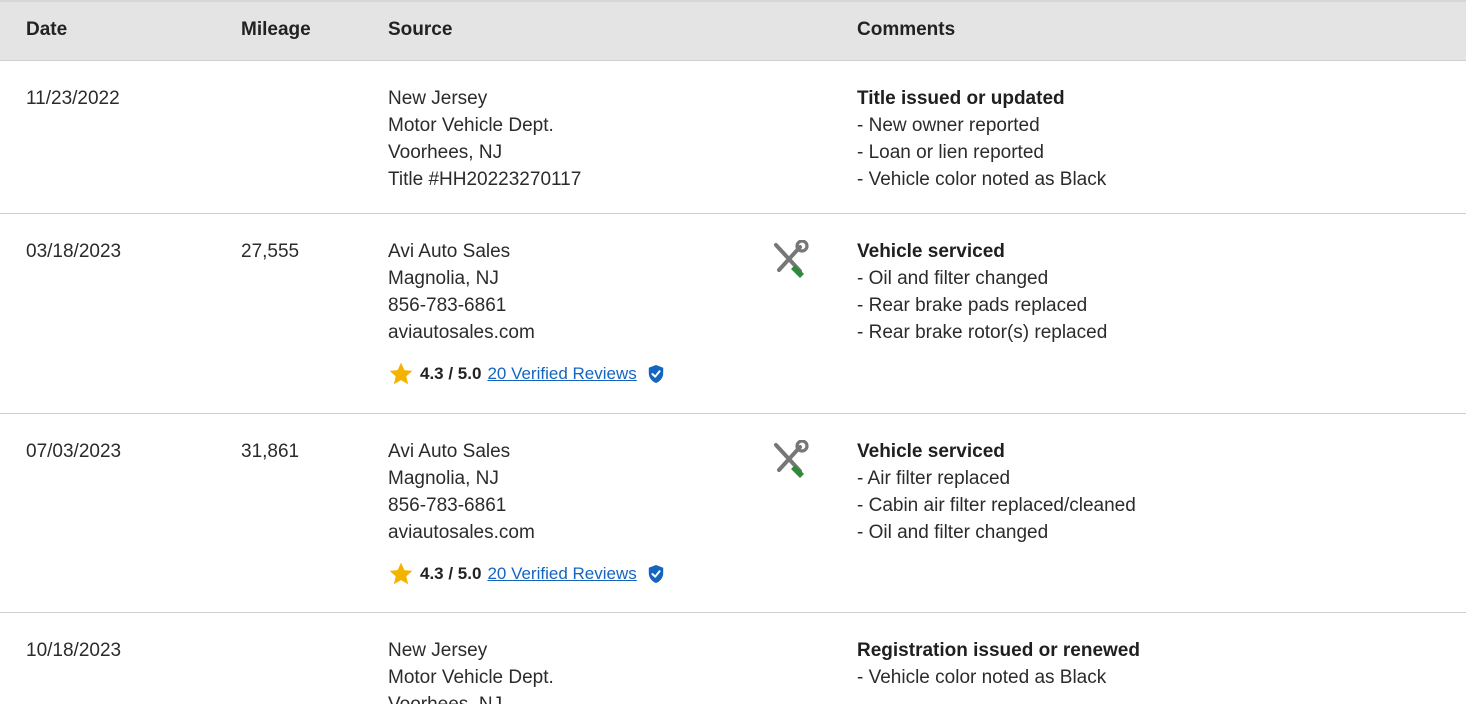  Describe the element at coordinates (46, 30) in the screenshot. I see `header-date: Date` at that location.